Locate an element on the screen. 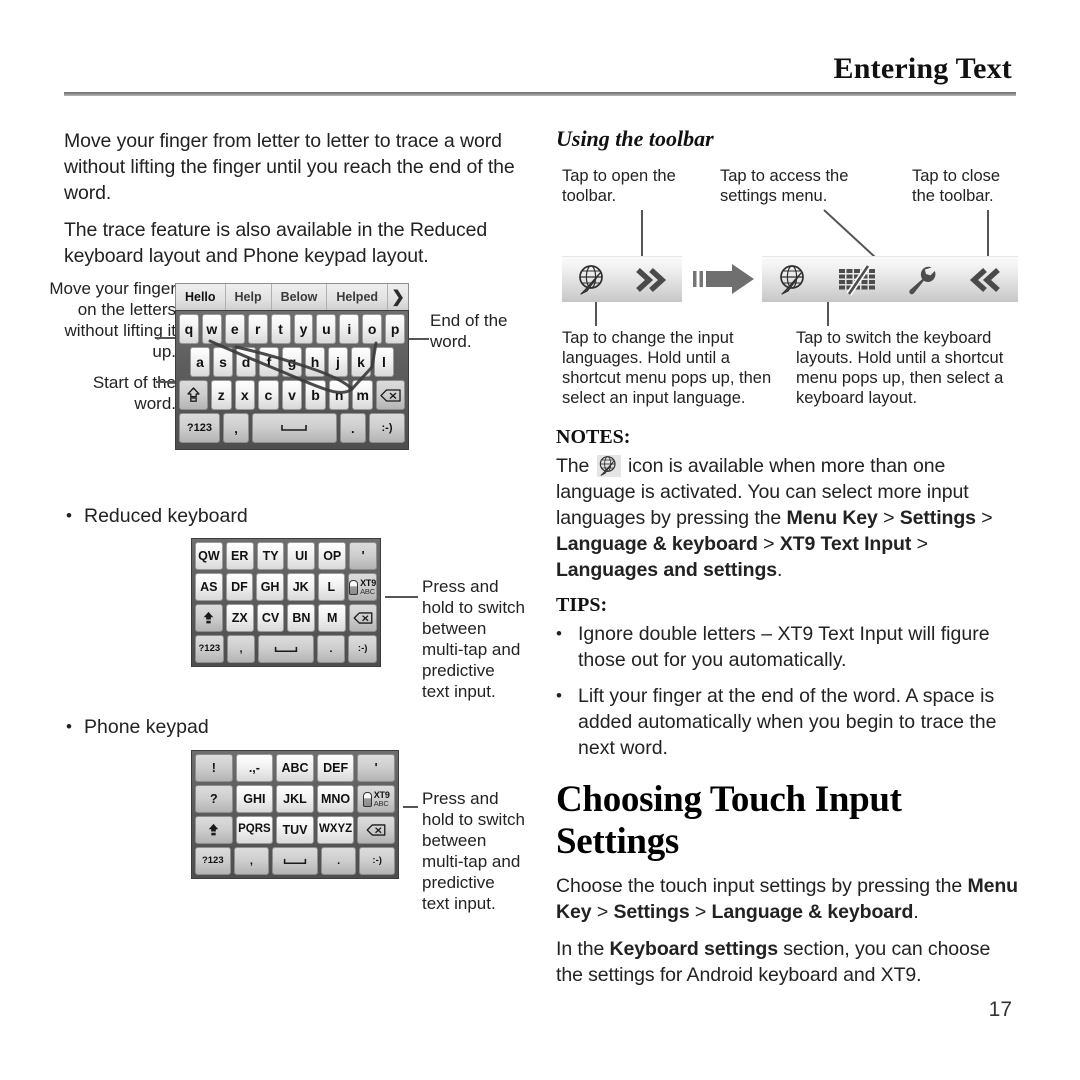 The width and height of the screenshot is (1080, 1080). notes-bold-languages-settings: Languages and settings is located at coordinates (667, 570).